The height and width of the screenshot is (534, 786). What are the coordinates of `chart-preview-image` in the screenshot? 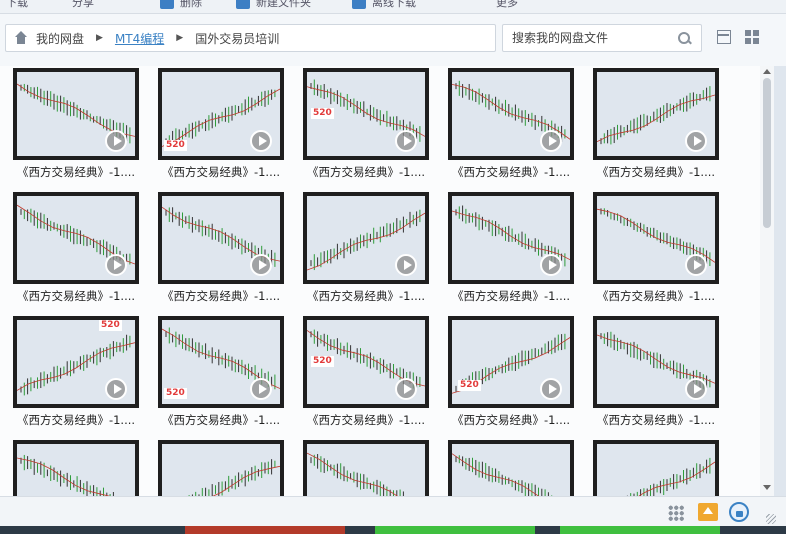 It's located at (656, 470).